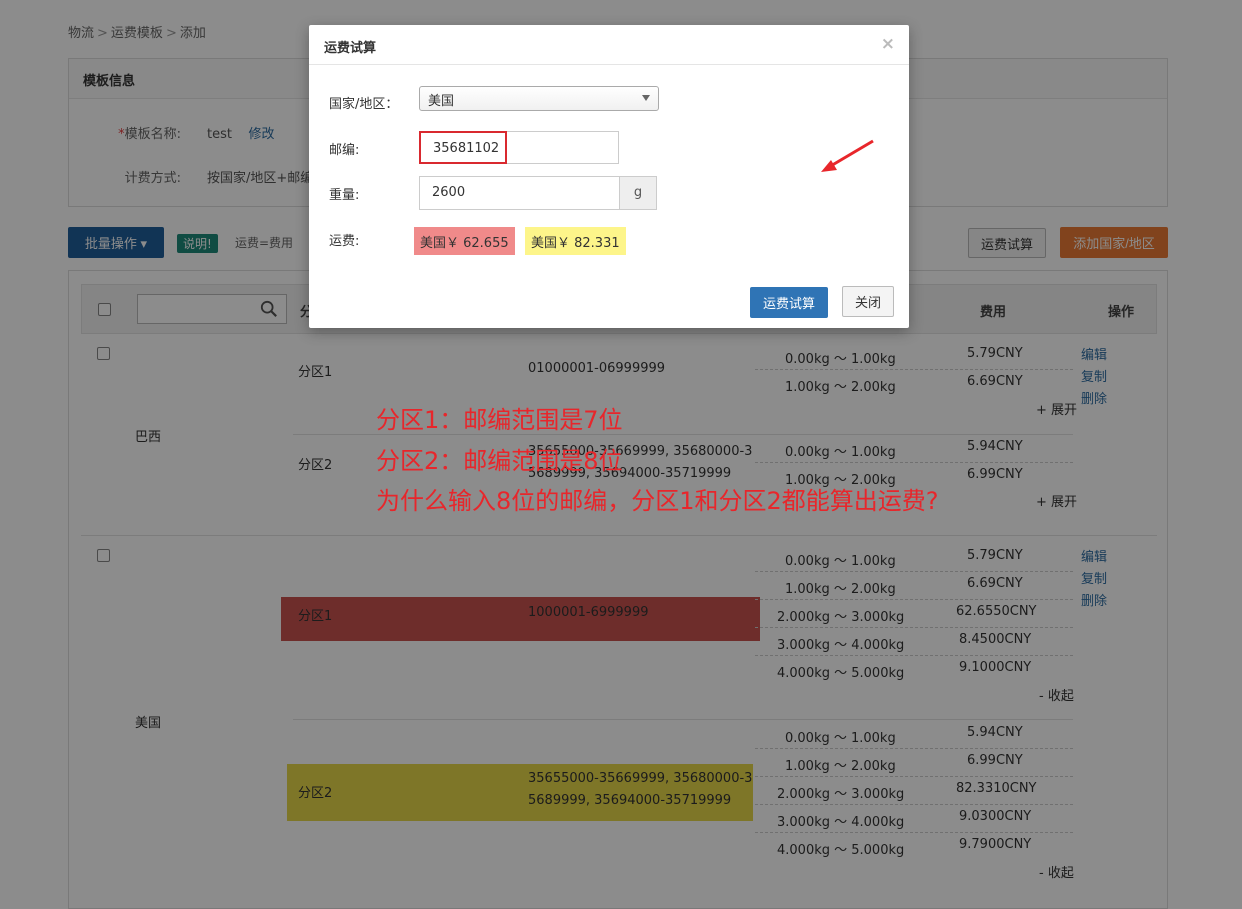 The height and width of the screenshot is (909, 1242). What do you see at coordinates (657, 501) in the screenshot?
I see `annotation-line-3: 为什么输入8位的邮编，分区1和分区2都能算出运费?` at bounding box center [657, 501].